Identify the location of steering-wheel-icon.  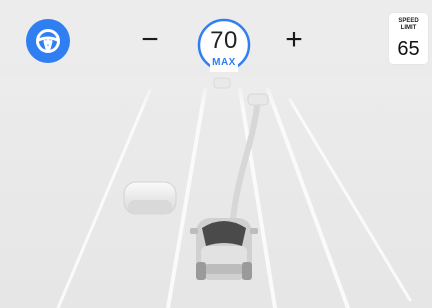
(48, 41).